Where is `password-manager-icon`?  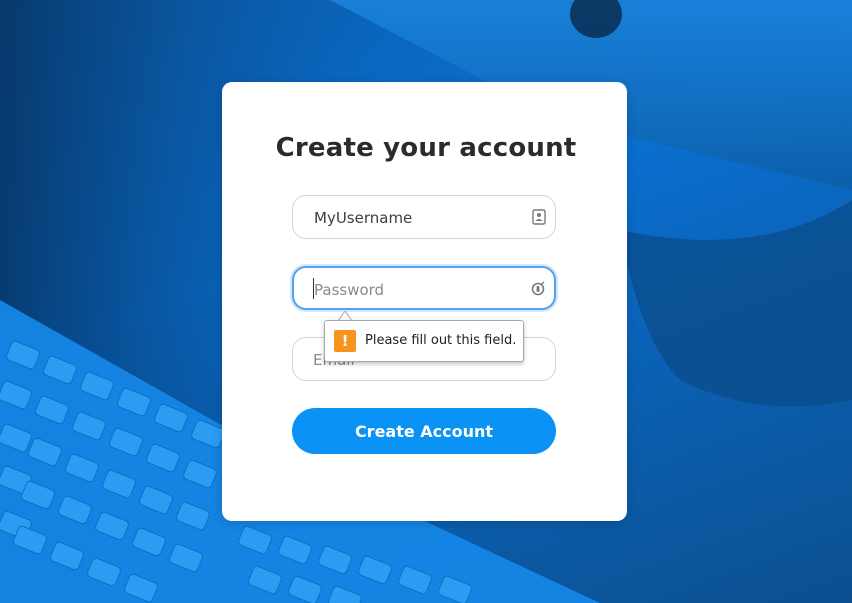 password-manager-icon is located at coordinates (538, 289).